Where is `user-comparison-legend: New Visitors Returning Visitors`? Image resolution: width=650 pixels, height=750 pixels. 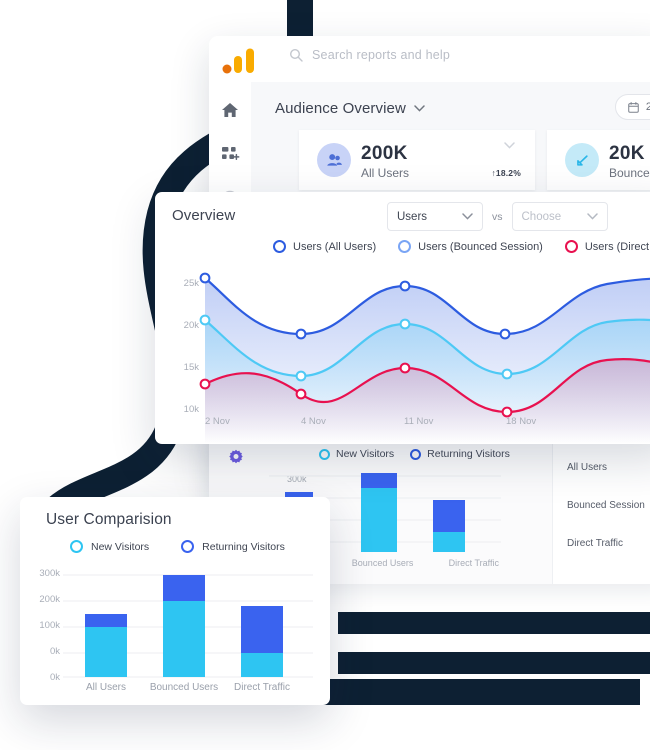 user-comparison-legend: New Visitors Returning Visitors is located at coordinates (177, 546).